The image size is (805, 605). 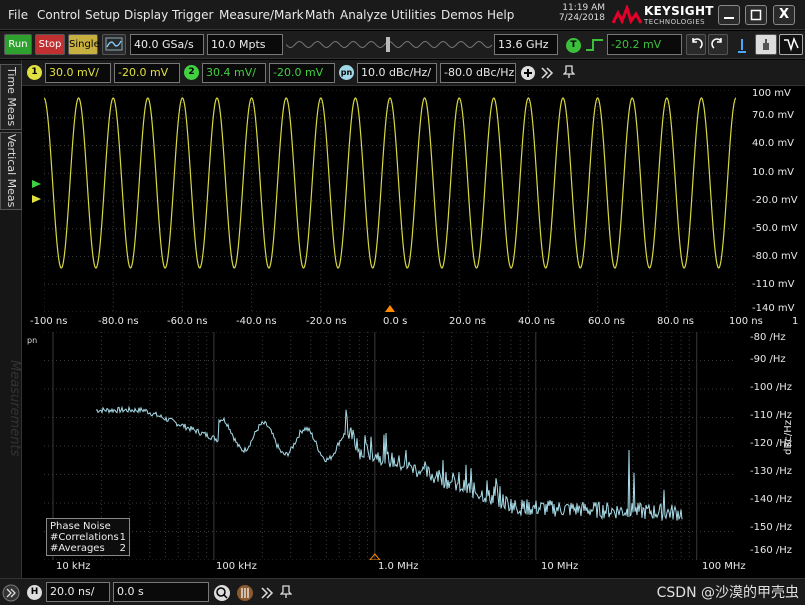 What do you see at coordinates (606, 321) in the screenshot?
I see `x-tick: 60.0 ns` at bounding box center [606, 321].